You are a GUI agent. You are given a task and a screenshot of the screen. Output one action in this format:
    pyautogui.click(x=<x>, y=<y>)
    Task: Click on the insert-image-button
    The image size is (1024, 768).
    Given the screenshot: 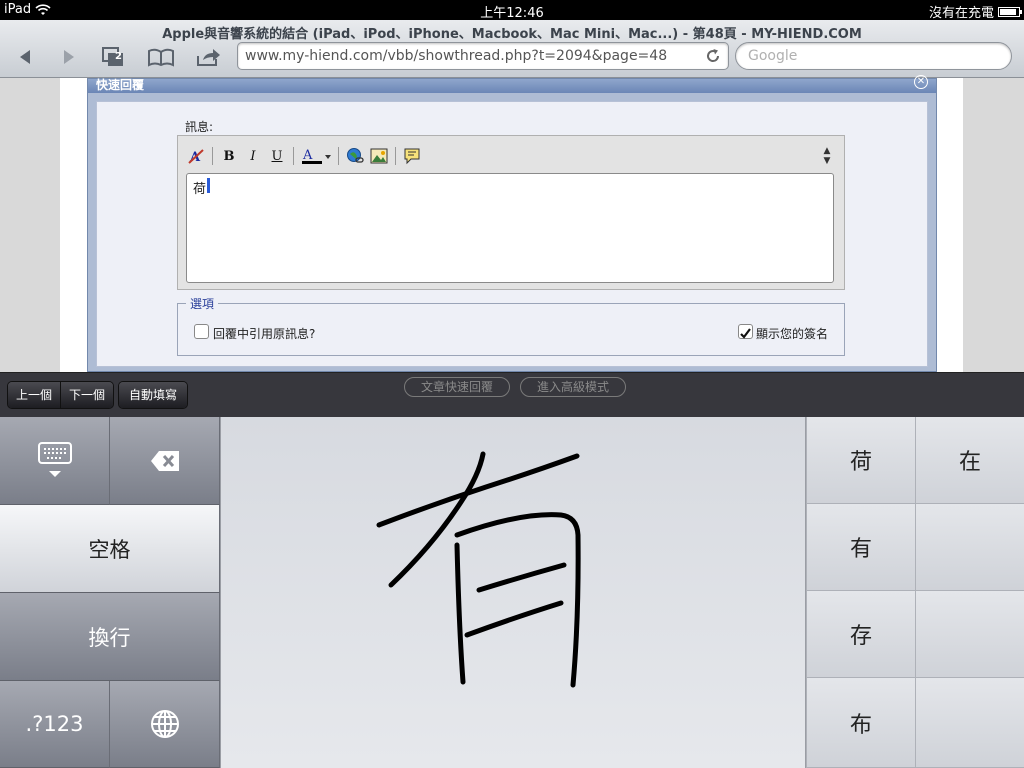 What is the action you would take?
    pyautogui.click(x=379, y=156)
    